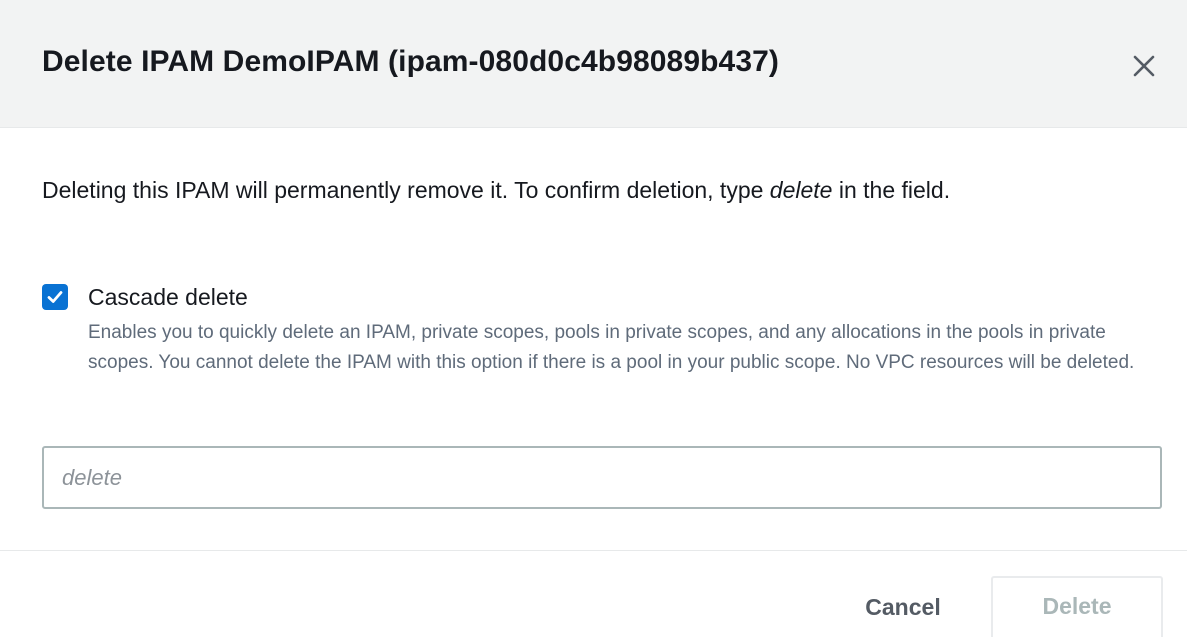 The width and height of the screenshot is (1187, 637). Describe the element at coordinates (891, 190) in the screenshot. I see `description-text-end: in the field.` at that location.